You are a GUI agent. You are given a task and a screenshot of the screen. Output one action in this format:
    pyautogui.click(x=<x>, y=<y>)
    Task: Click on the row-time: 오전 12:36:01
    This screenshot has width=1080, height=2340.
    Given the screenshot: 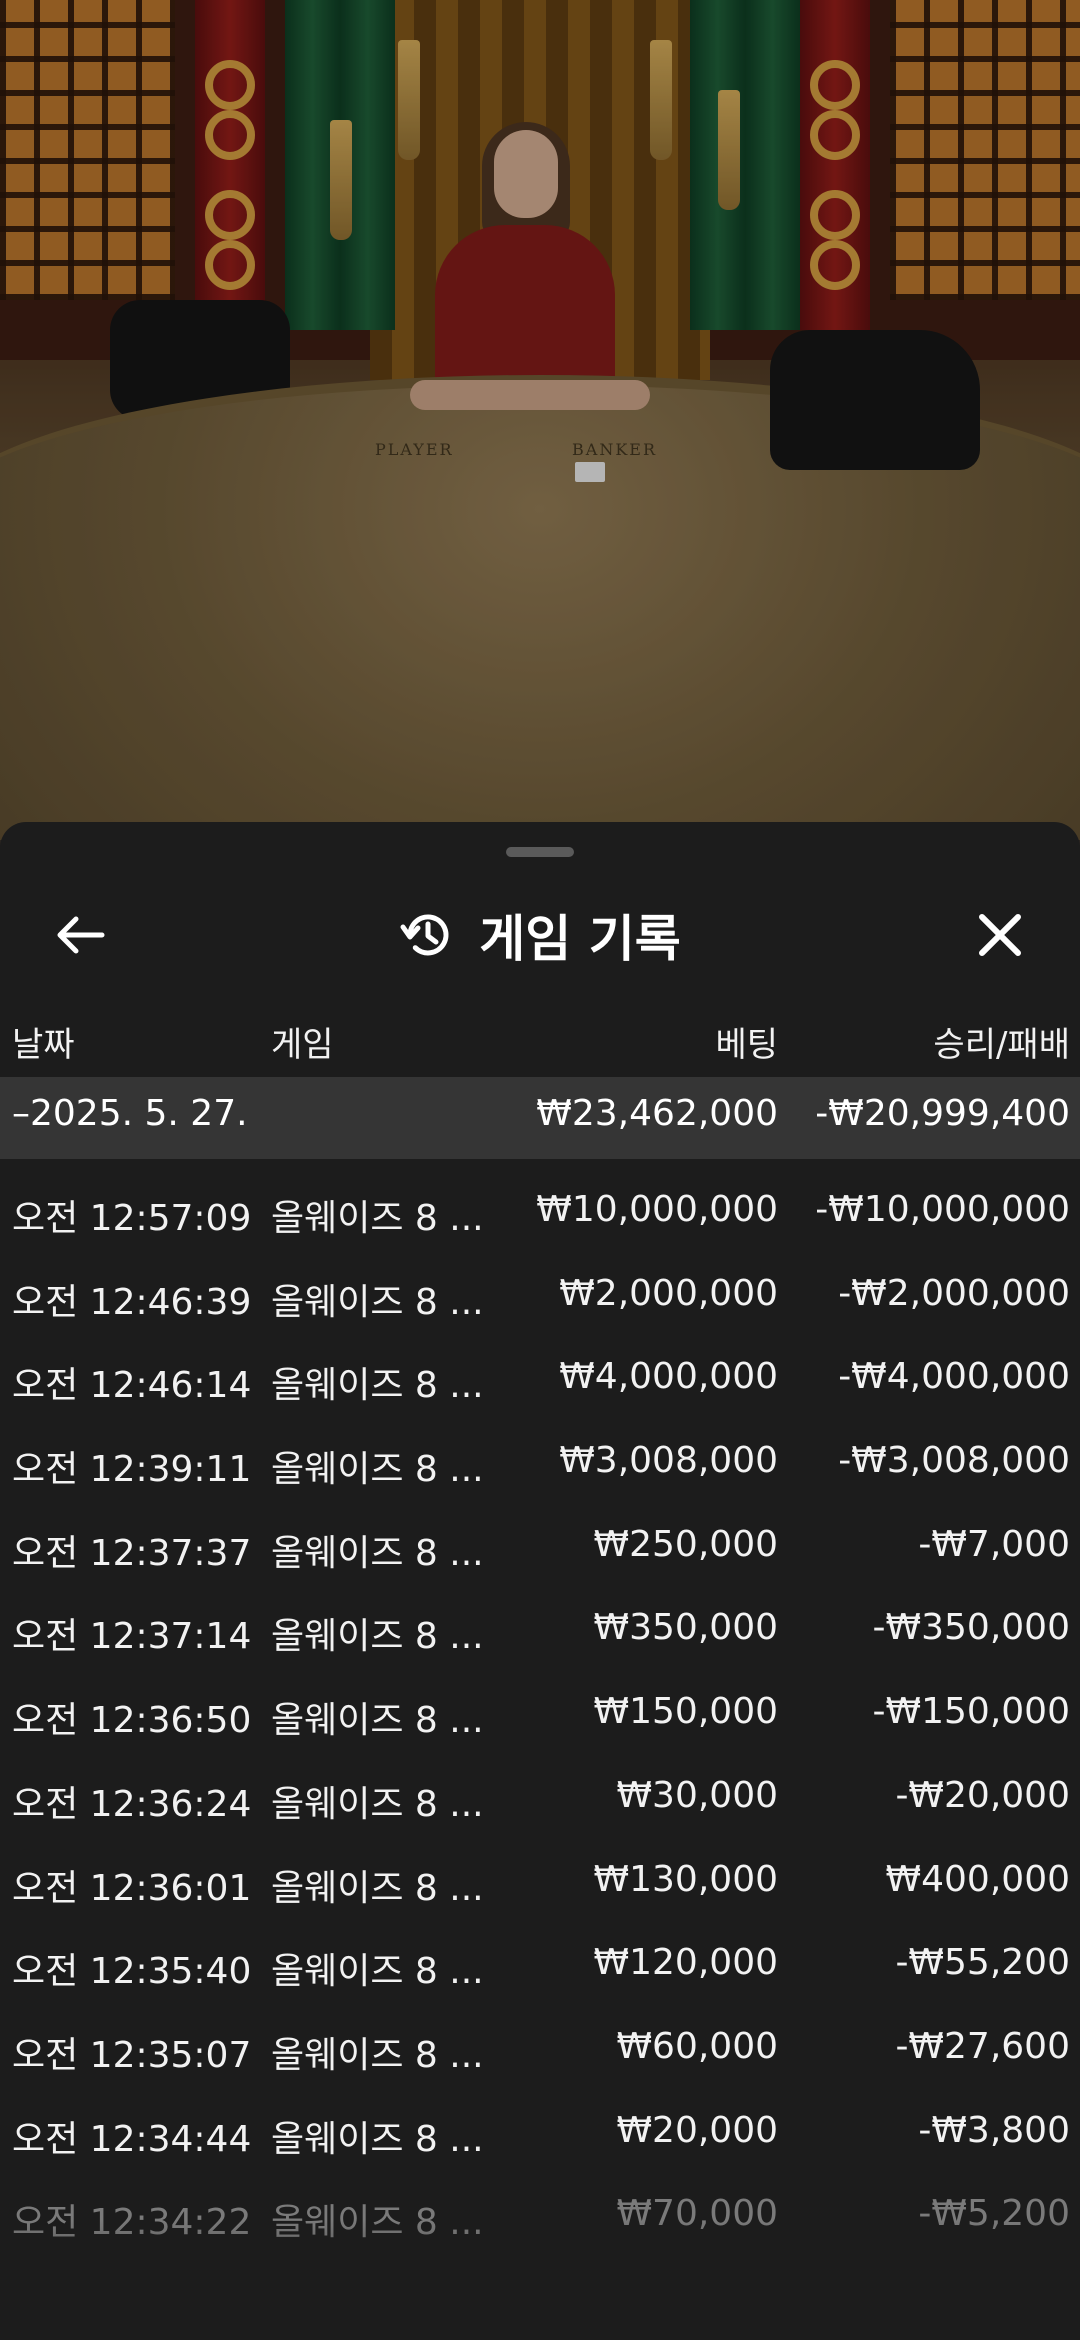 What is the action you would take?
    pyautogui.click(x=132, y=1888)
    